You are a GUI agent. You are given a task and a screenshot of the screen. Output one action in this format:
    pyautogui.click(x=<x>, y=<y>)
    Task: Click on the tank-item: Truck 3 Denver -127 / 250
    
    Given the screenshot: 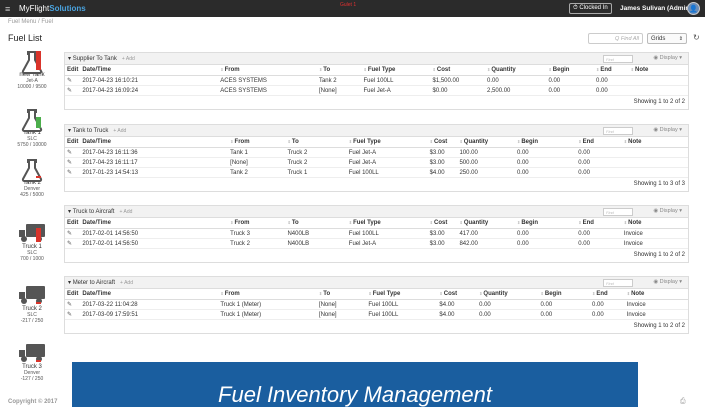 What is the action you would take?
    pyautogui.click(x=32, y=361)
    